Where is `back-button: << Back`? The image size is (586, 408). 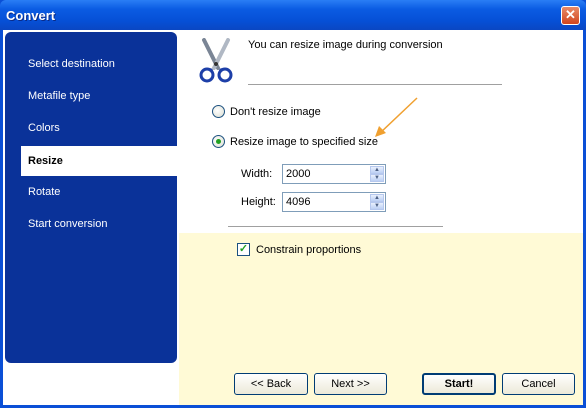
back-button: << Back is located at coordinates (271, 384).